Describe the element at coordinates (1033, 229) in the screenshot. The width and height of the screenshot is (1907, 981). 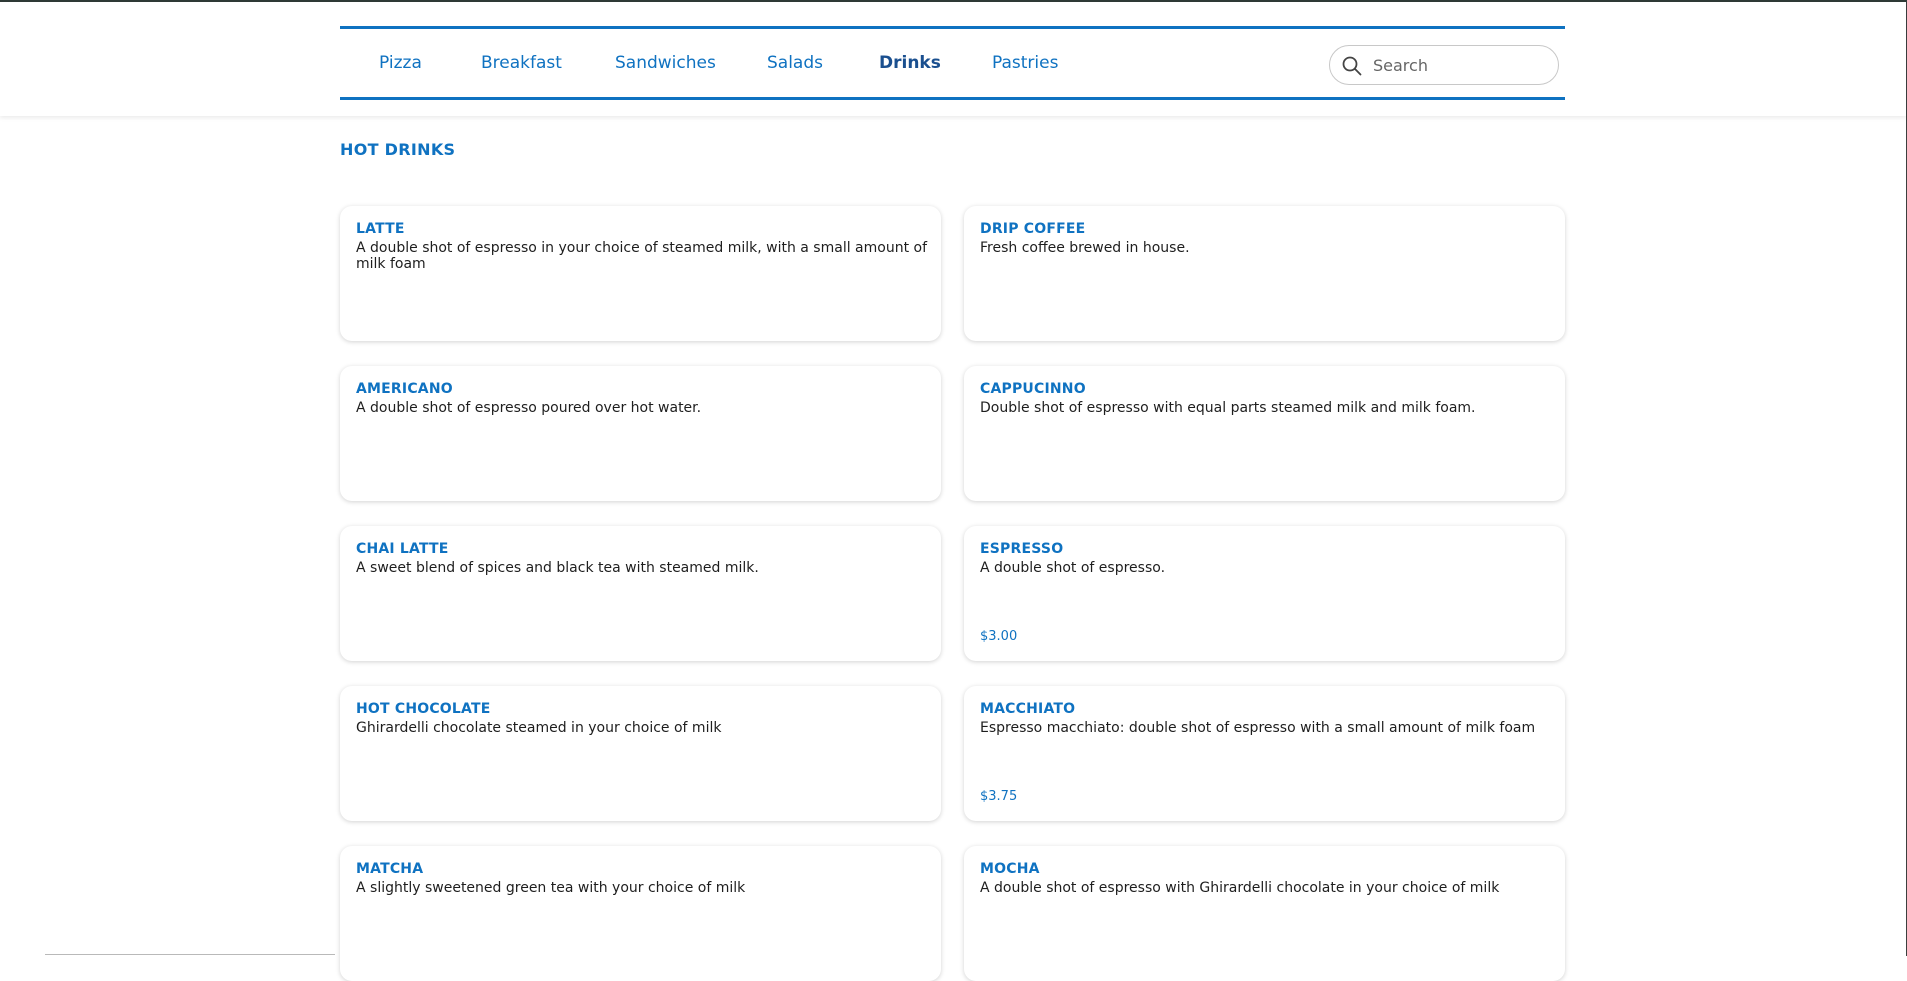
I see `menu-item-name: DRIP COFFEE` at that location.